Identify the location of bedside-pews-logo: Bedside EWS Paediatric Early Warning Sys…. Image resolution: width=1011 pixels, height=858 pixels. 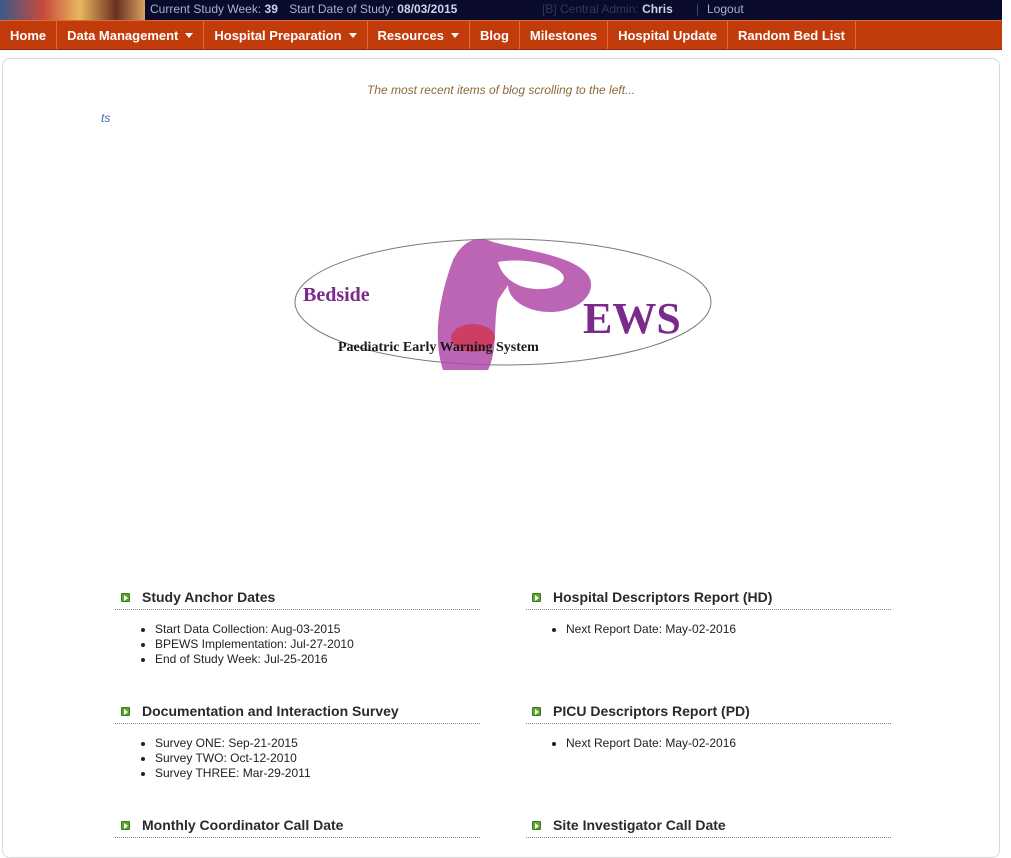
(503, 304).